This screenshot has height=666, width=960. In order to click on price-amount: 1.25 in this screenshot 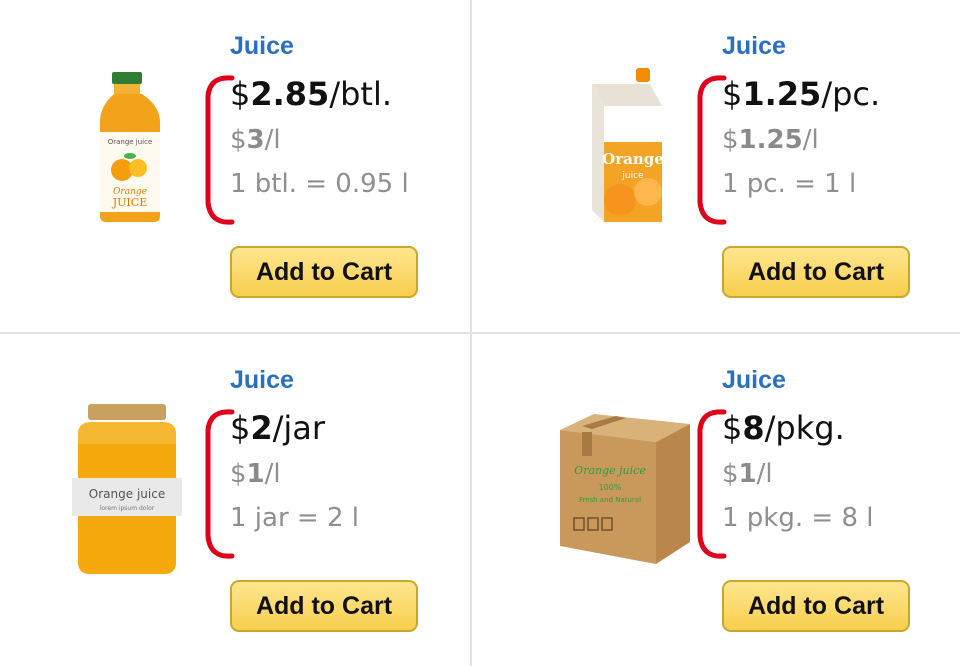, I will do `click(782, 94)`.